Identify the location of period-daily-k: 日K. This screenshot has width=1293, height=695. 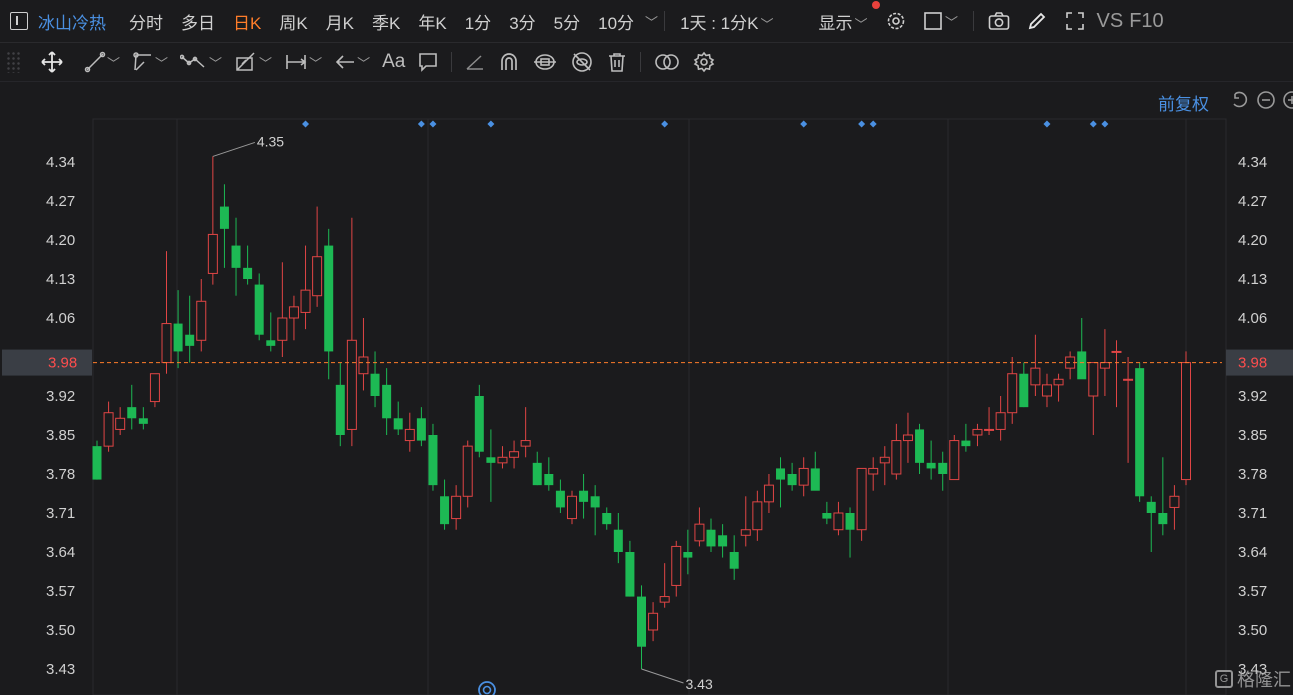
(247, 21).